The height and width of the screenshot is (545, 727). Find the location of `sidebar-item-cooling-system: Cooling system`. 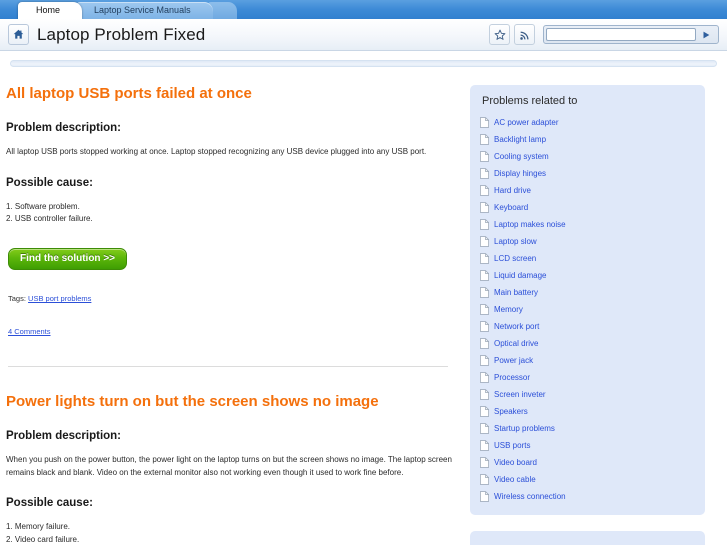

sidebar-item-cooling-system: Cooling system is located at coordinates (592, 156).